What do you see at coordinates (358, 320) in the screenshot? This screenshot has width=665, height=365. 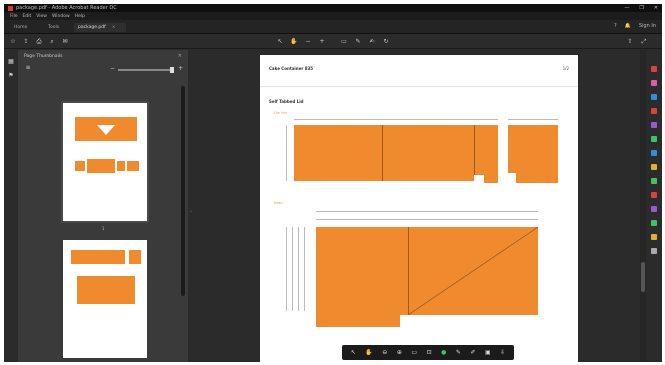 I see `base-tab` at bounding box center [358, 320].